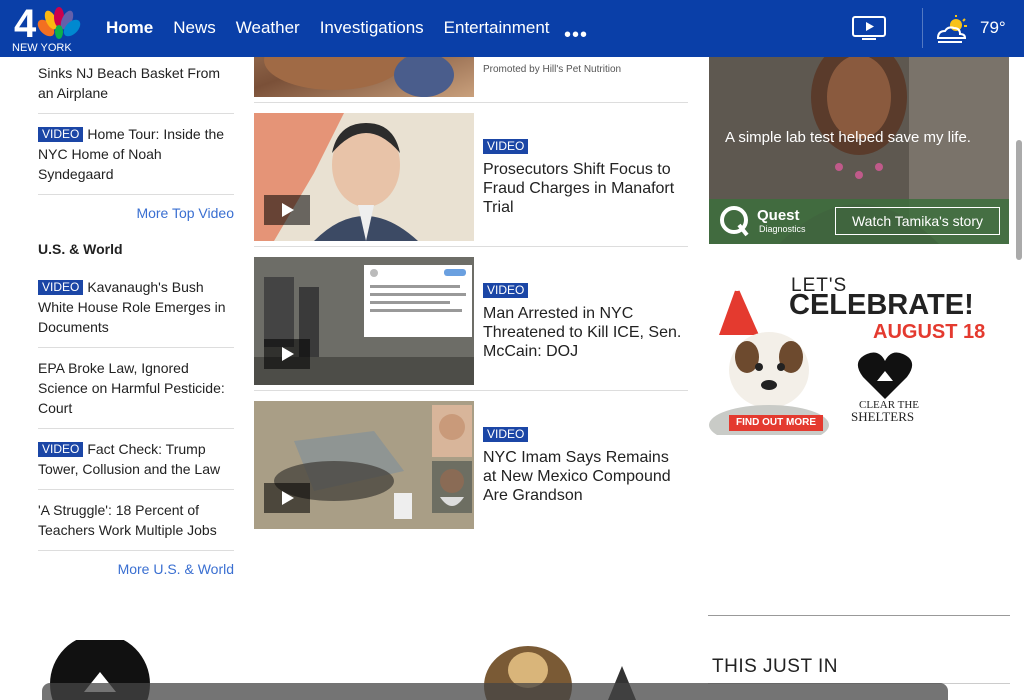  Describe the element at coordinates (775, 666) in the screenshot. I see `this-just-in-heading: THIS JUST IN` at that location.